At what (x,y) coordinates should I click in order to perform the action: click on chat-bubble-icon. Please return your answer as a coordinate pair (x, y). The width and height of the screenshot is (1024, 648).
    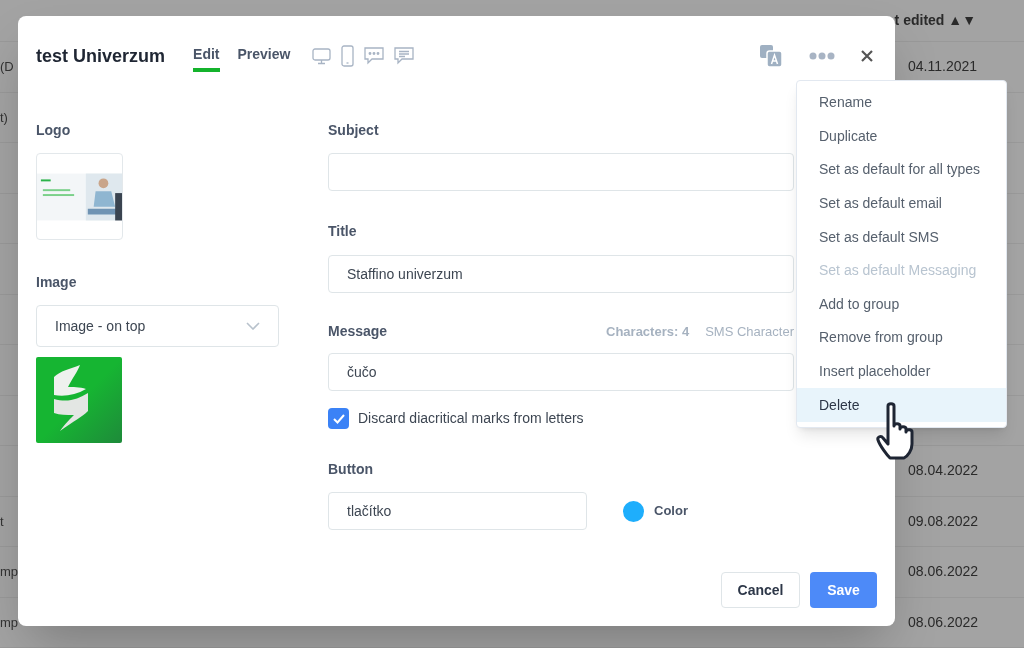
    Looking at the image, I should click on (374, 56).